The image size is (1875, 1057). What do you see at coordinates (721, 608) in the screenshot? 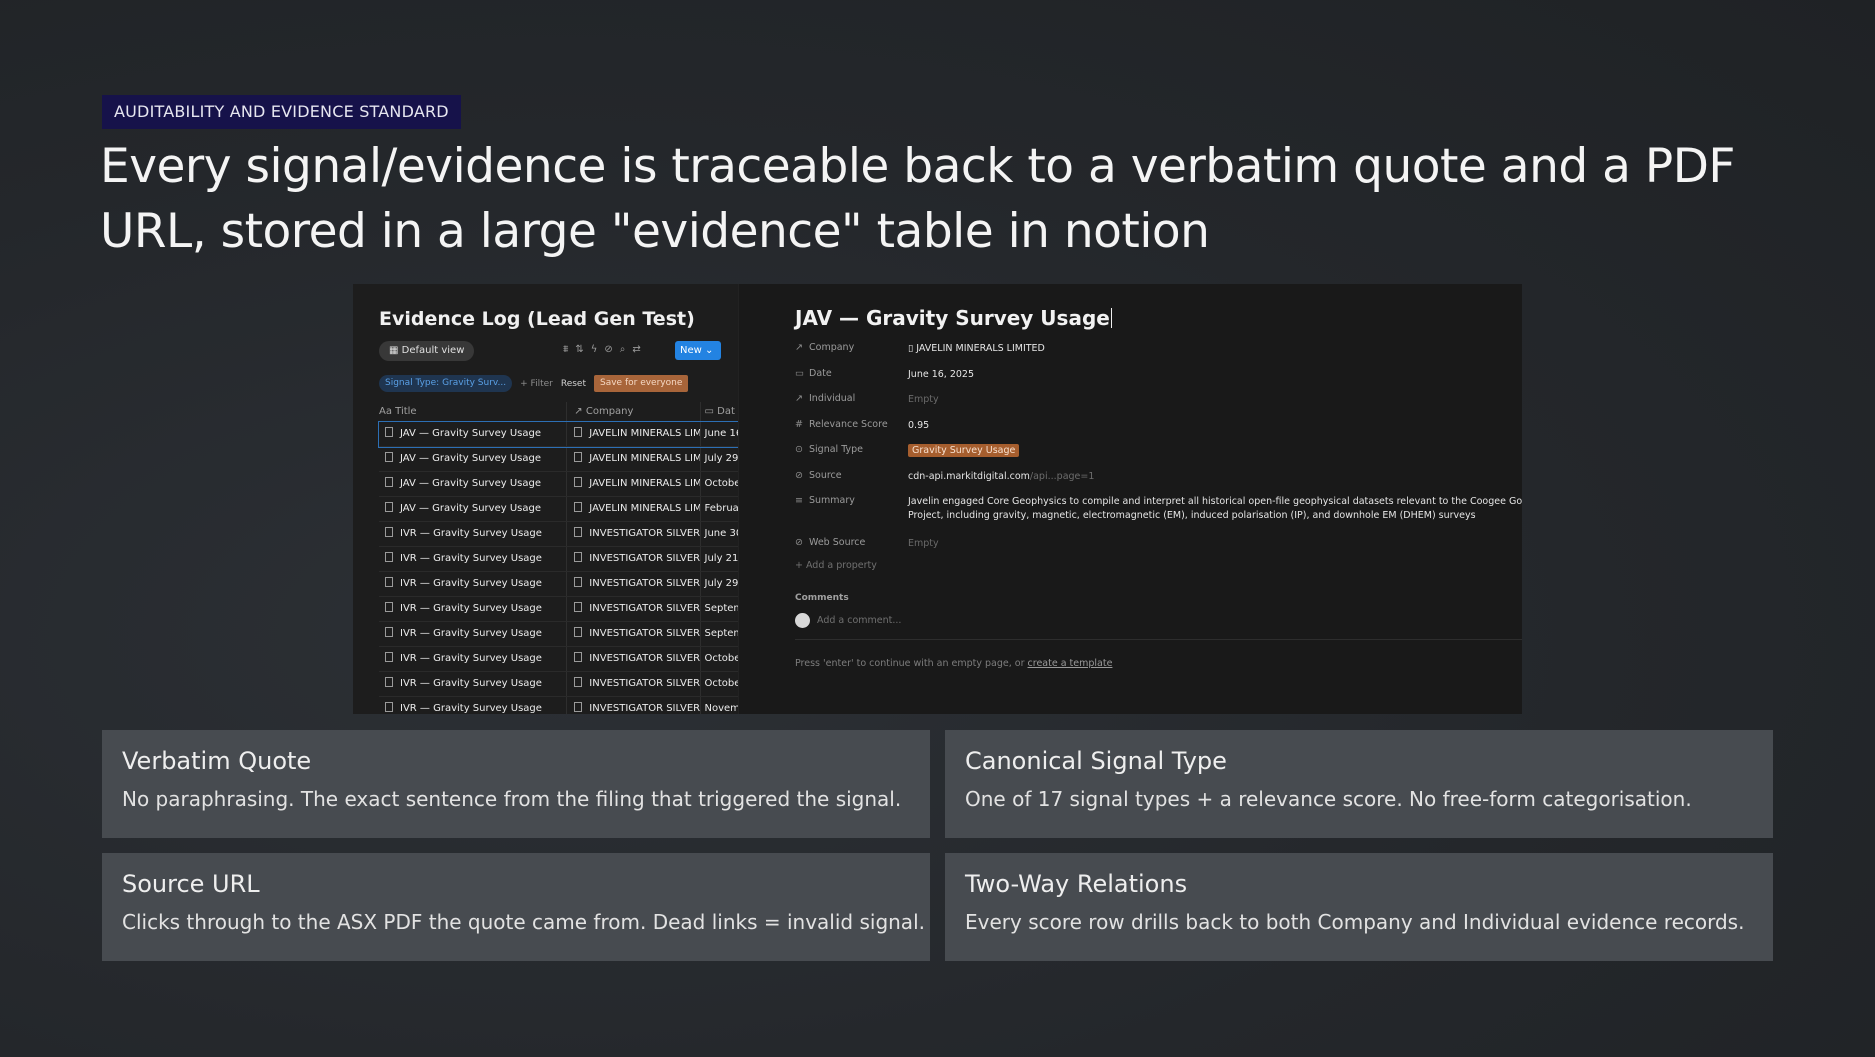
I see `row-date: Septem` at bounding box center [721, 608].